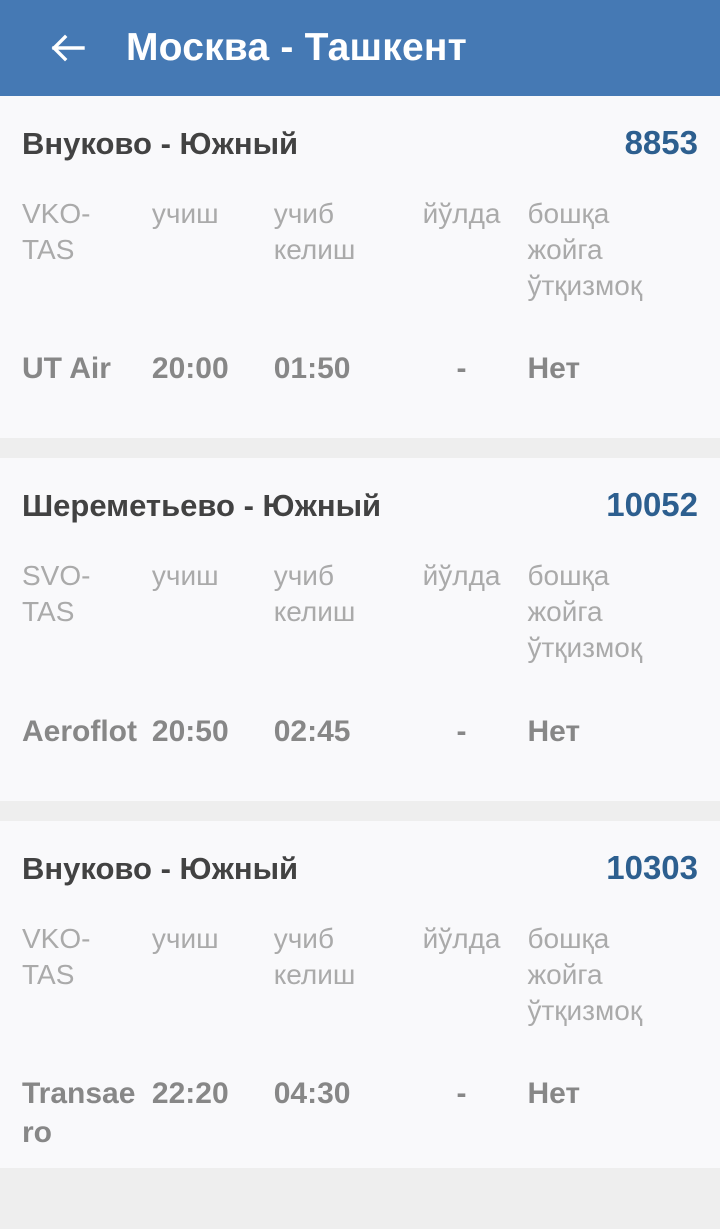 The image size is (720, 1229). I want to click on arrow-left-icon, so click(69, 48).